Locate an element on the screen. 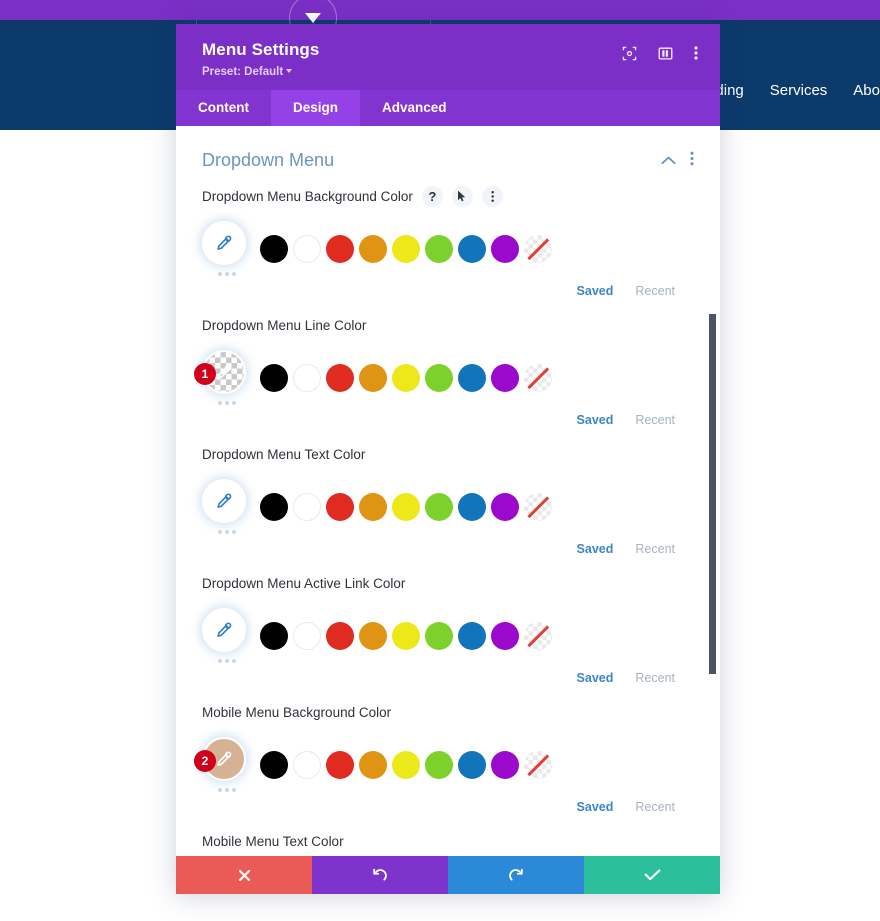 The image size is (880, 921). nav-link-about: Abo is located at coordinates (866, 90).